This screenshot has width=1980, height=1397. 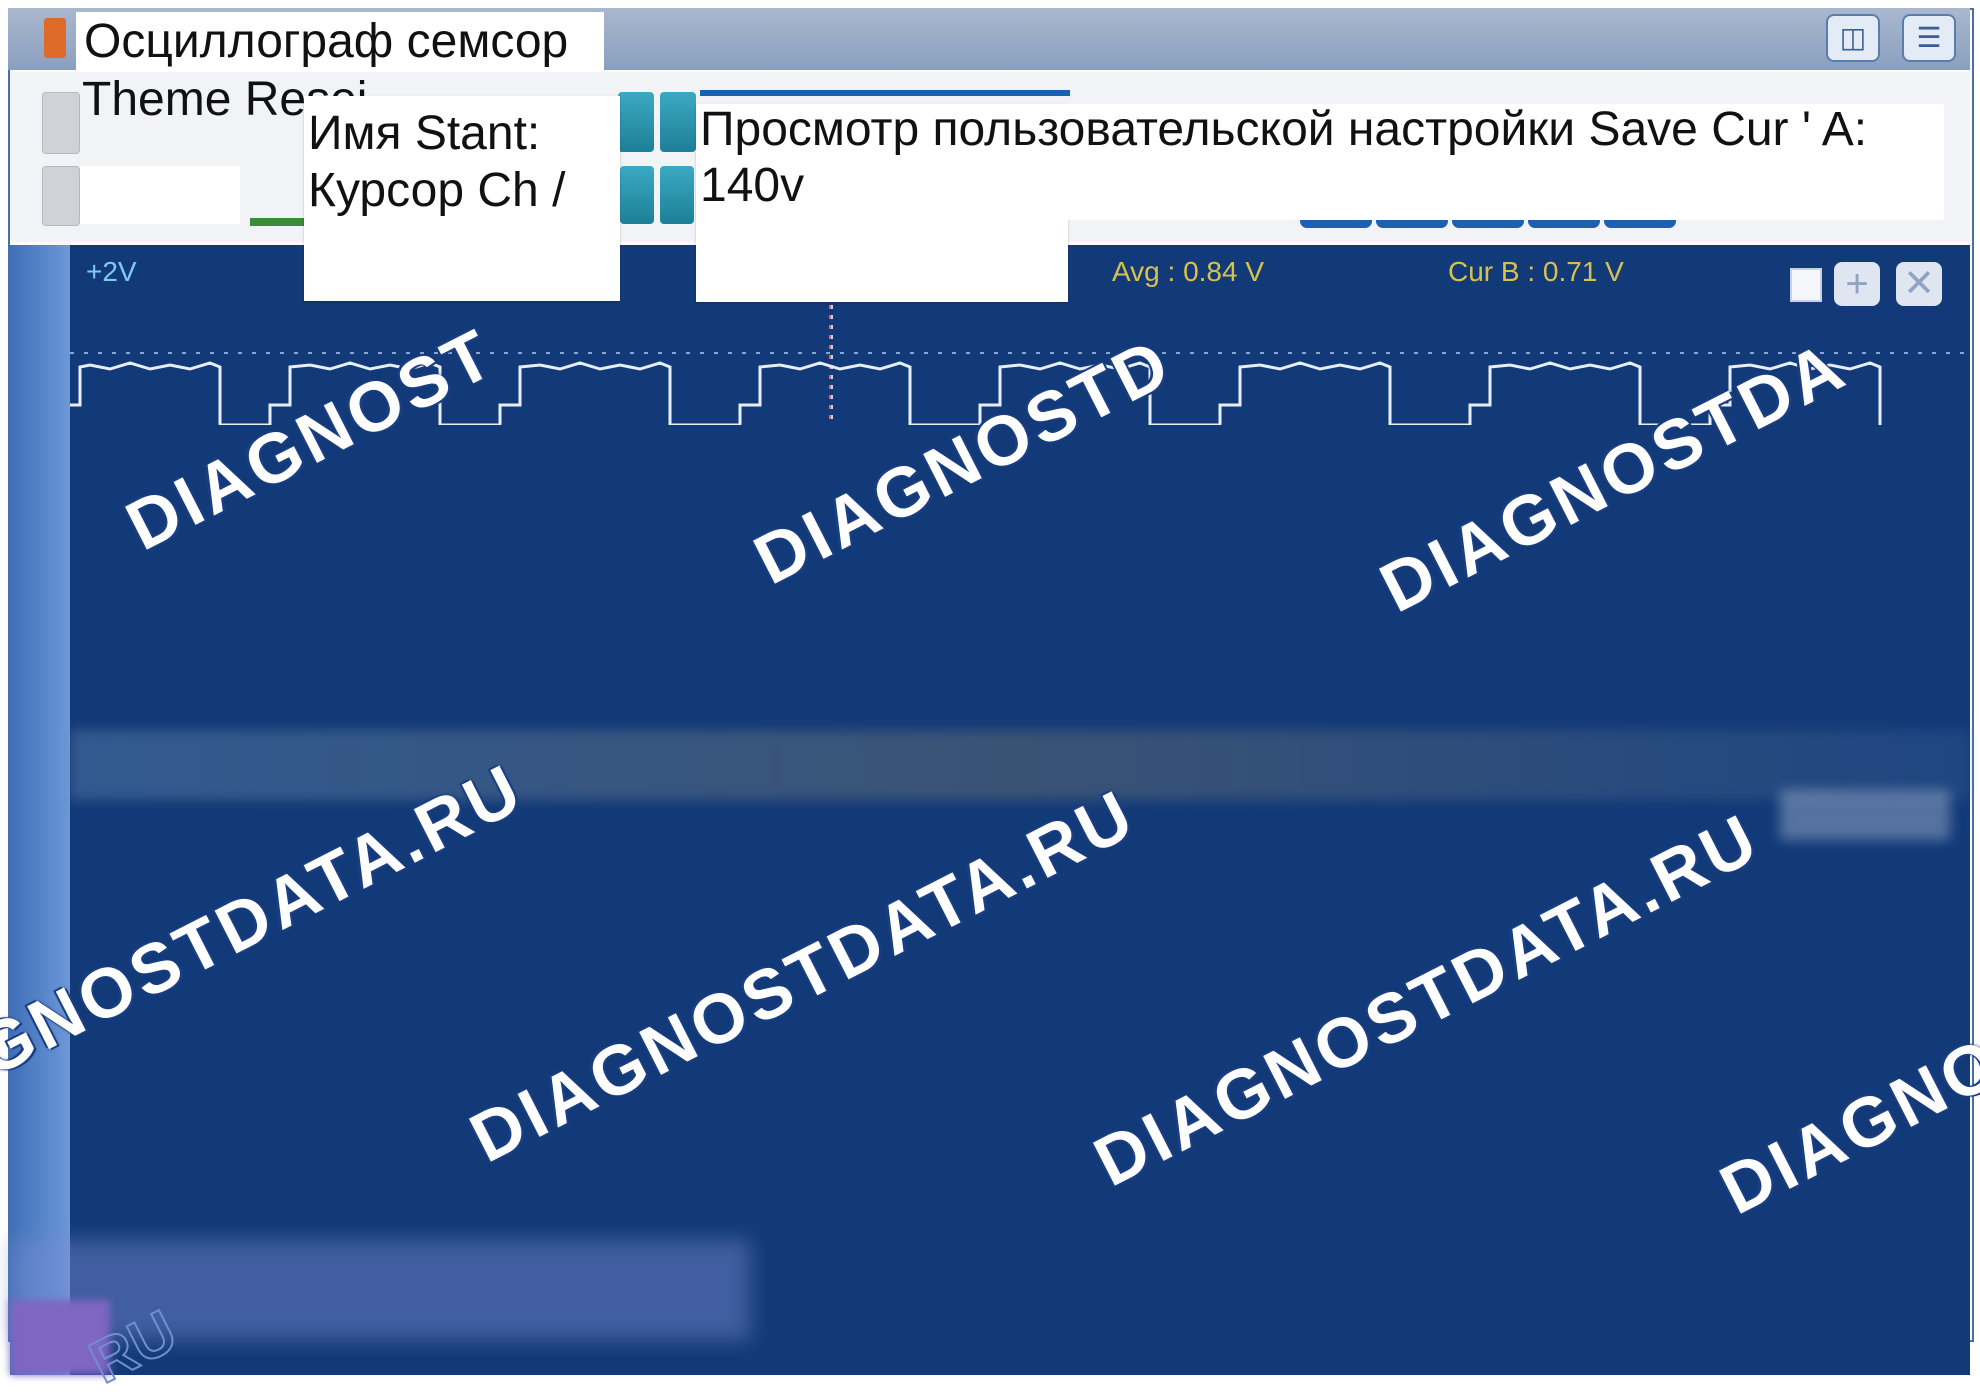 What do you see at coordinates (437, 190) in the screenshot?
I see `popup-cursor-label: Курсор Ch /` at bounding box center [437, 190].